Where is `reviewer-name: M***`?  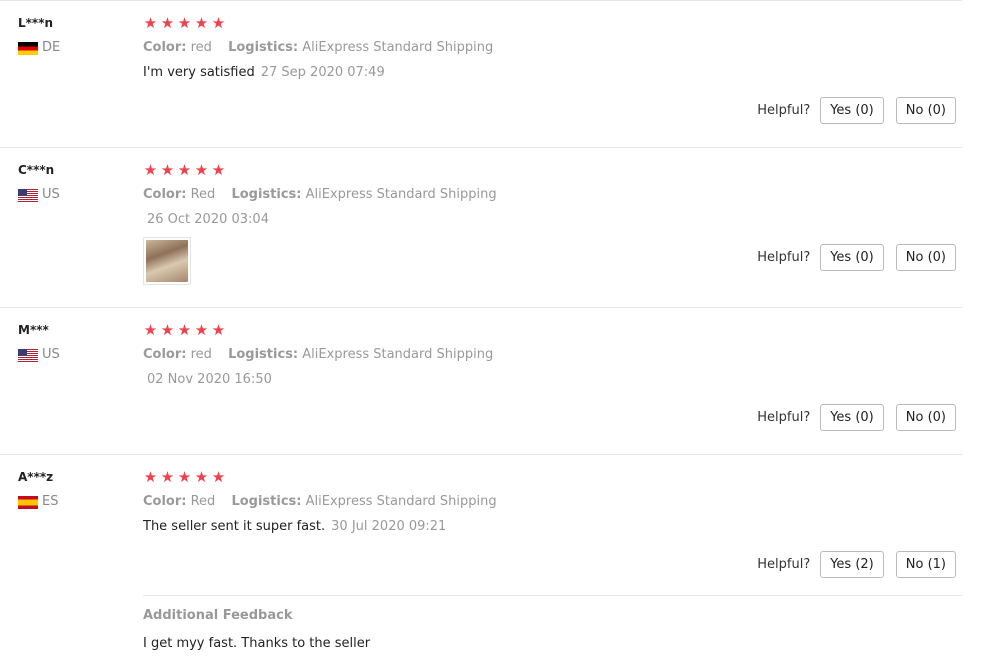 reviewer-name: M*** is located at coordinates (33, 330).